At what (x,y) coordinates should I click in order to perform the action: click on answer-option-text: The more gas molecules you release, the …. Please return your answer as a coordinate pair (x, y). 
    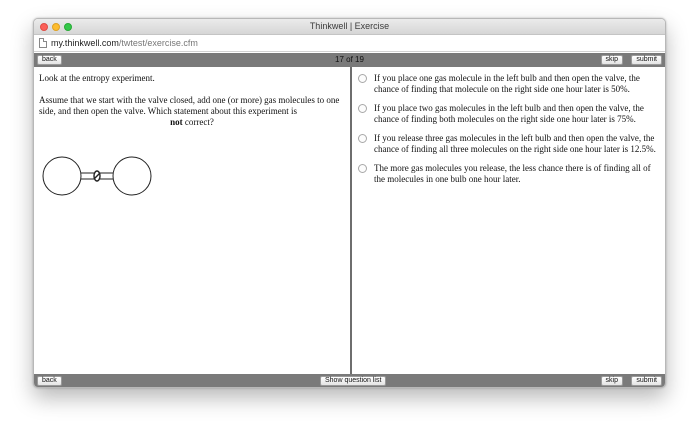
    Looking at the image, I should click on (512, 173).